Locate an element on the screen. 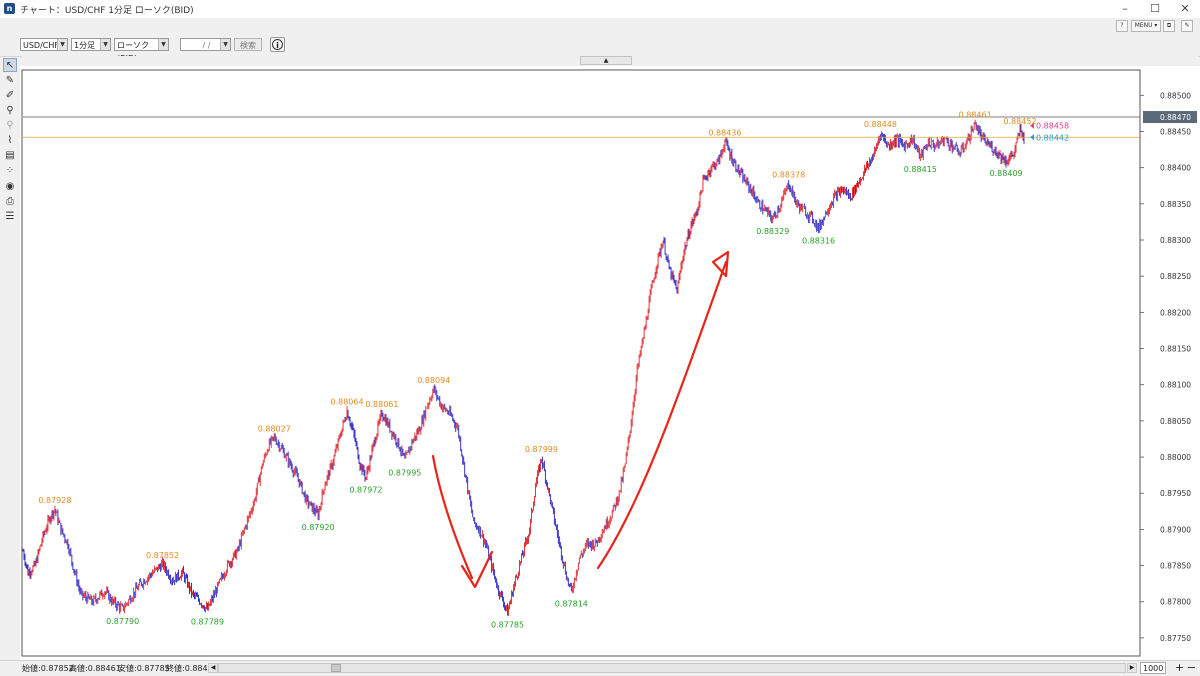  y-tick-label: 0.88100 is located at coordinates (1175, 385).